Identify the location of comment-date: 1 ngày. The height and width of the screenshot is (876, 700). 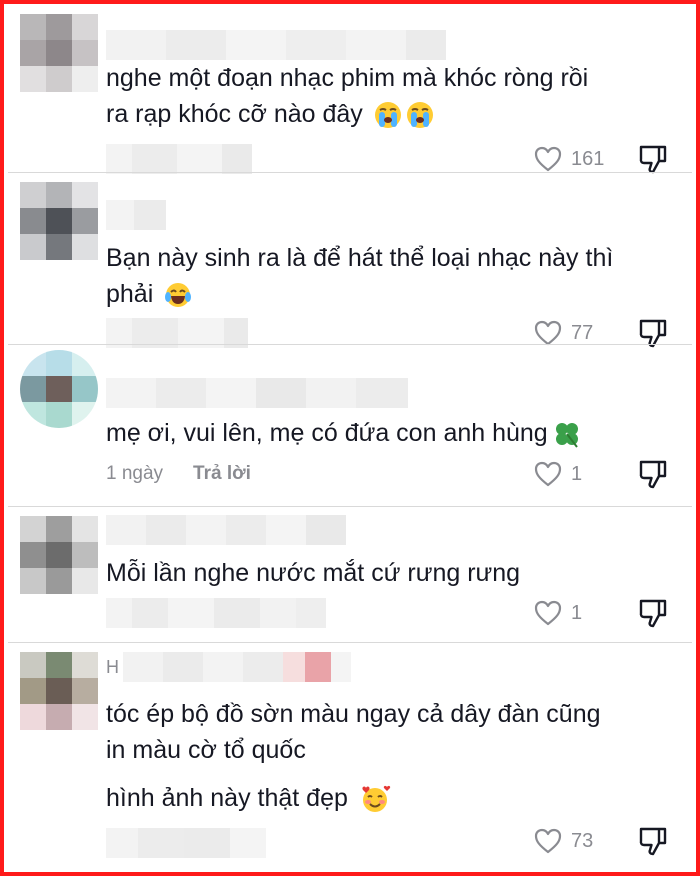
(135, 473).